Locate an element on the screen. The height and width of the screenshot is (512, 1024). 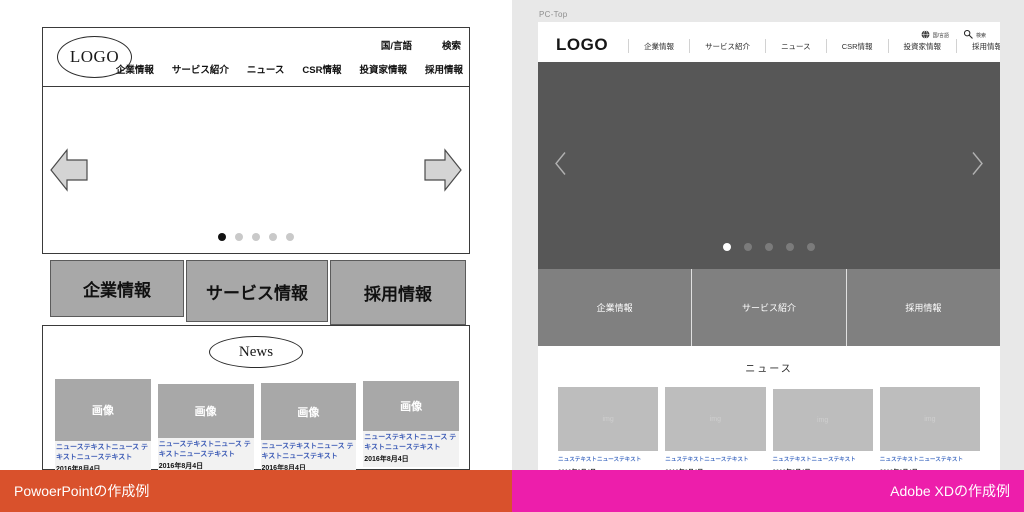
ppt-carousel-next-button is located at coordinates (443, 170).